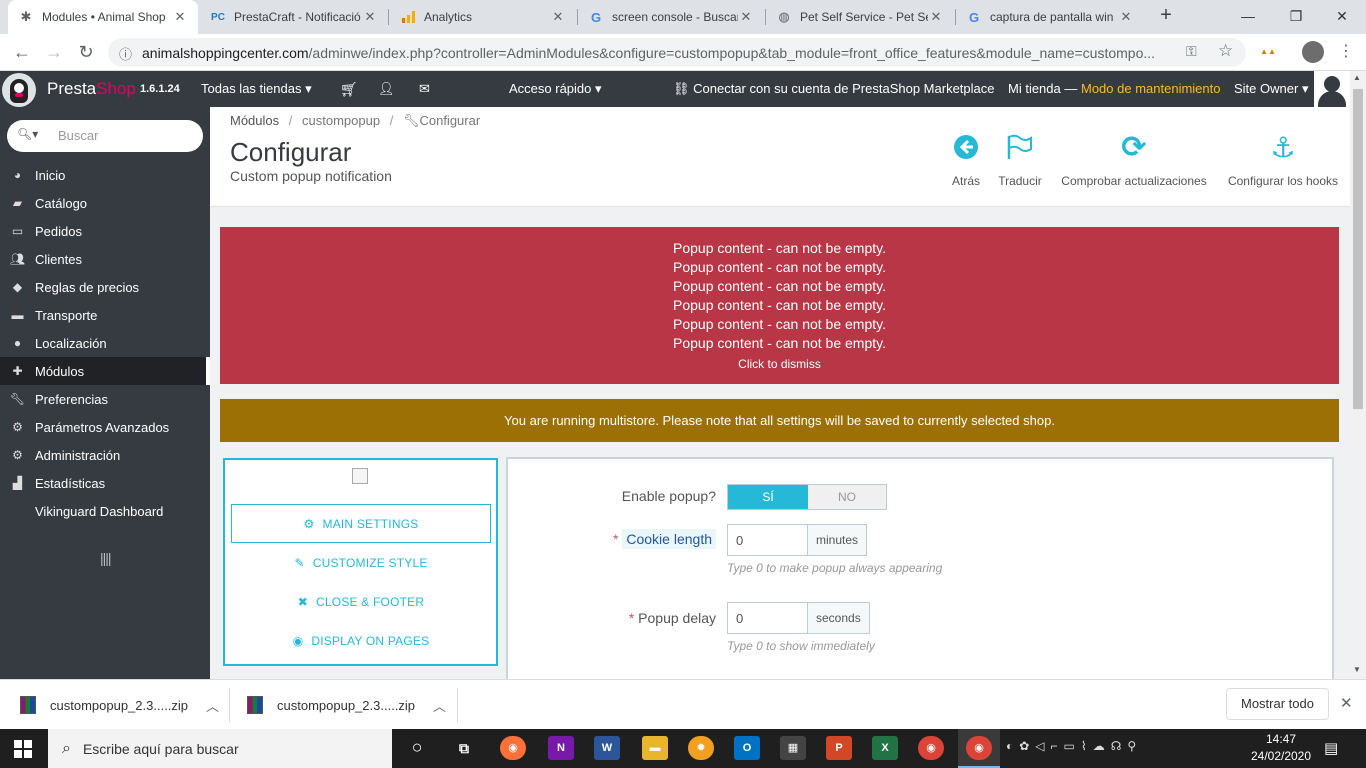  I want to click on minimize-window-button: —, so click(1248, 16).